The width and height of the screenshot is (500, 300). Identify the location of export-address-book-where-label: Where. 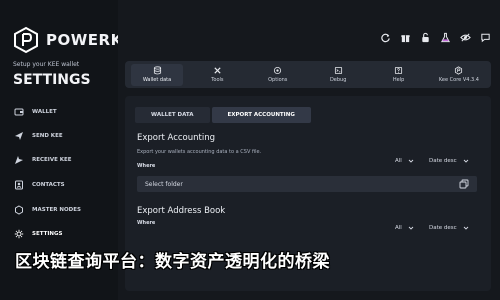
(146, 223).